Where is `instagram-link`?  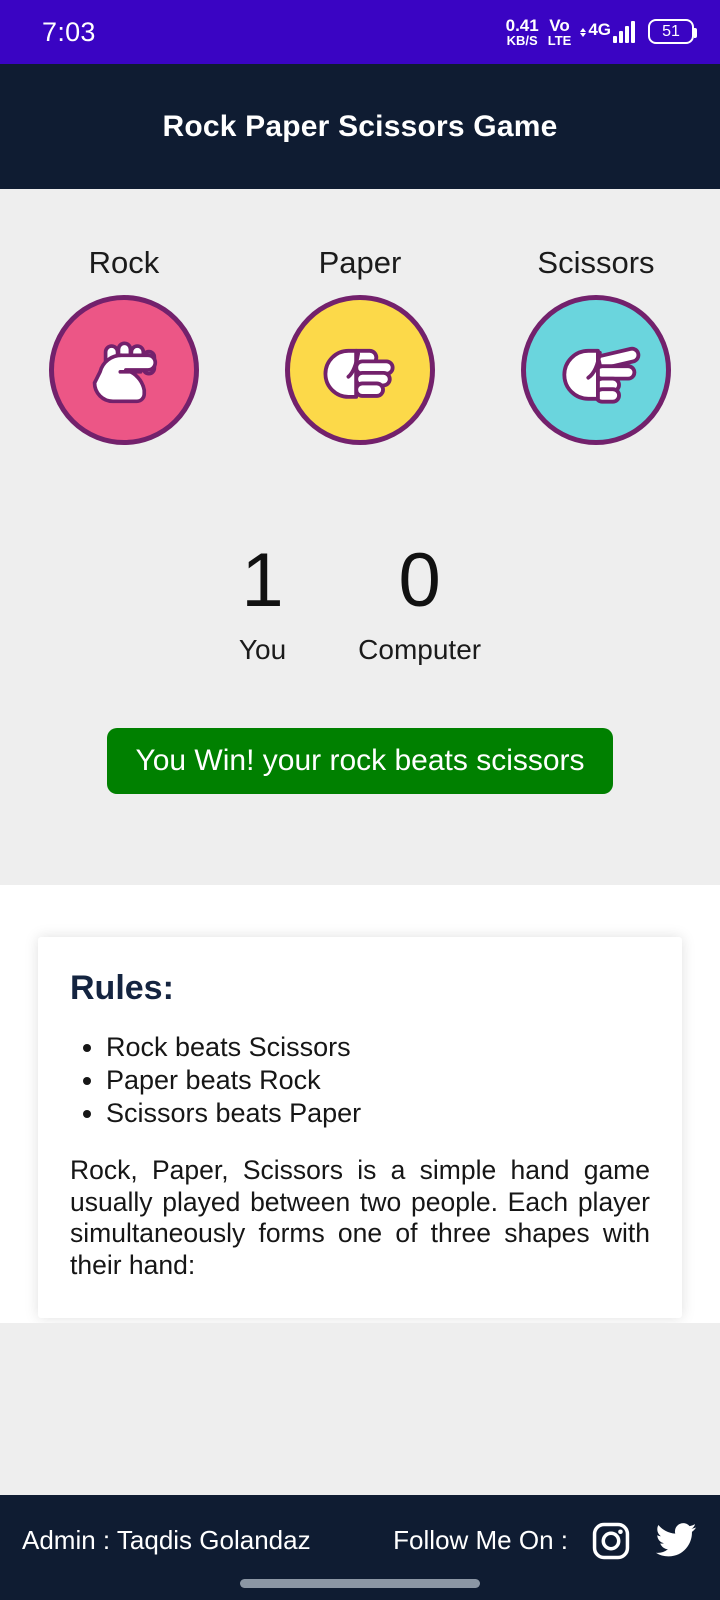
instagram-link is located at coordinates (611, 1541).